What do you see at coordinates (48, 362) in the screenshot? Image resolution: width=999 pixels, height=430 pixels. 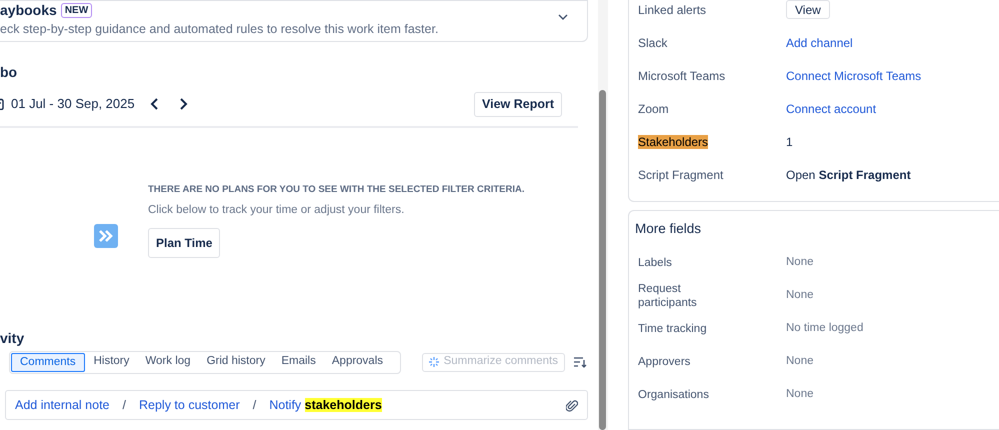 I see `tab: Comments` at bounding box center [48, 362].